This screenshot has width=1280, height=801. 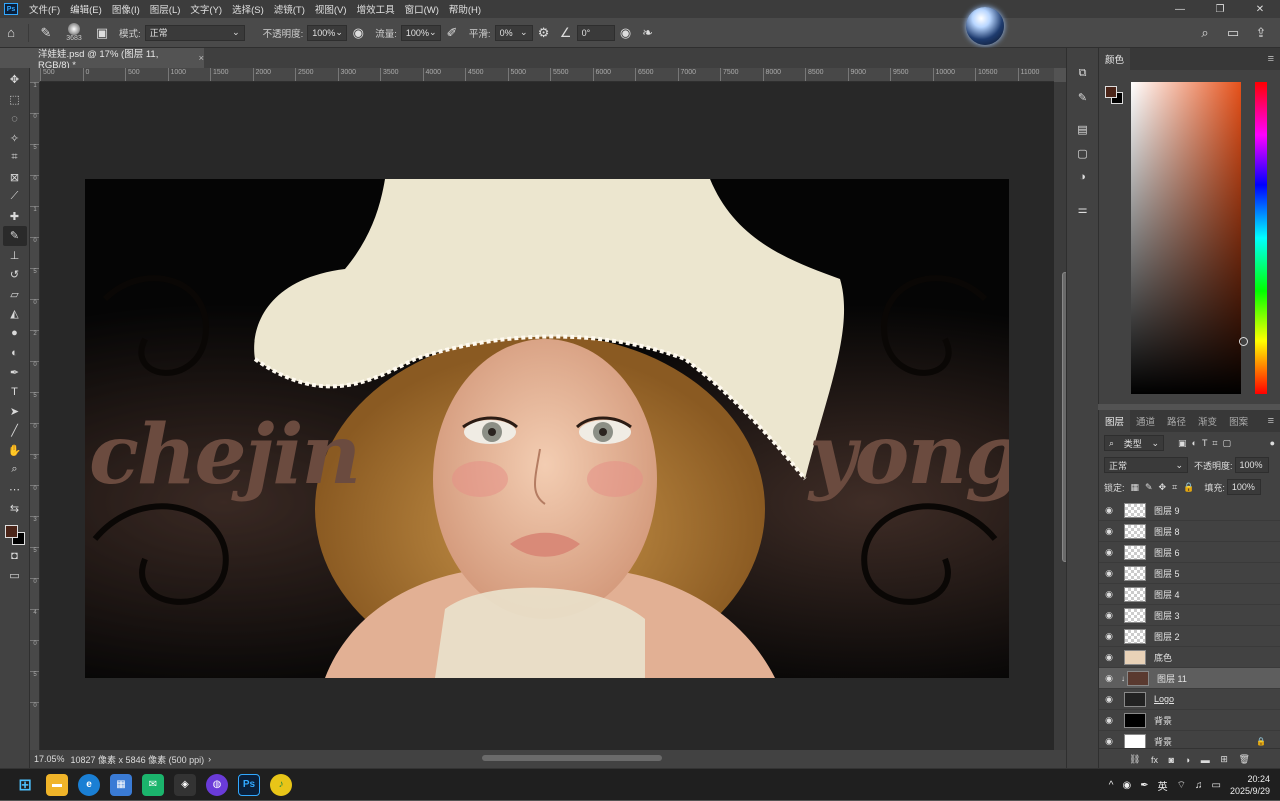 I want to click on blend-mode-select: 正常 ⌄, so click(x=1146, y=465).